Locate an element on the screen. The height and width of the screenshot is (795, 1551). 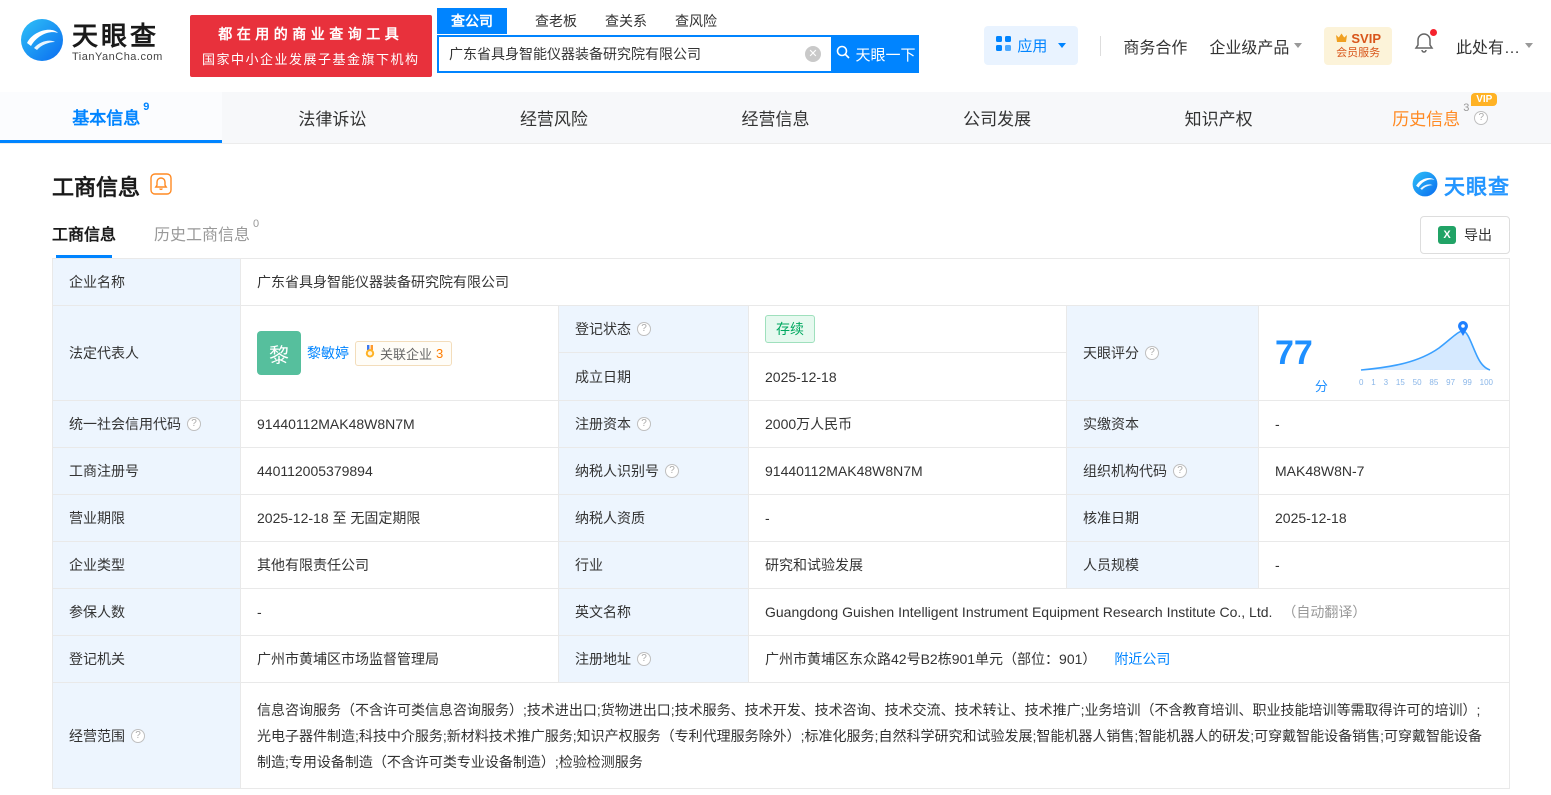
nav-apps: 应用 is located at coordinates (1031, 45).